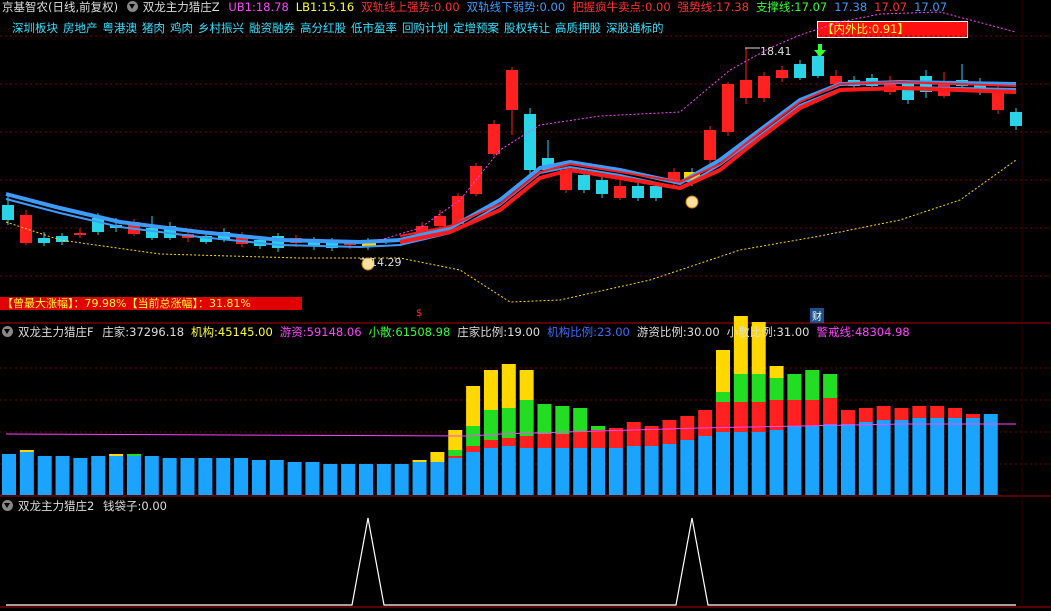  What do you see at coordinates (232, 332) in the screenshot?
I see `panel2-item-1: 机构:45145.00` at bounding box center [232, 332].